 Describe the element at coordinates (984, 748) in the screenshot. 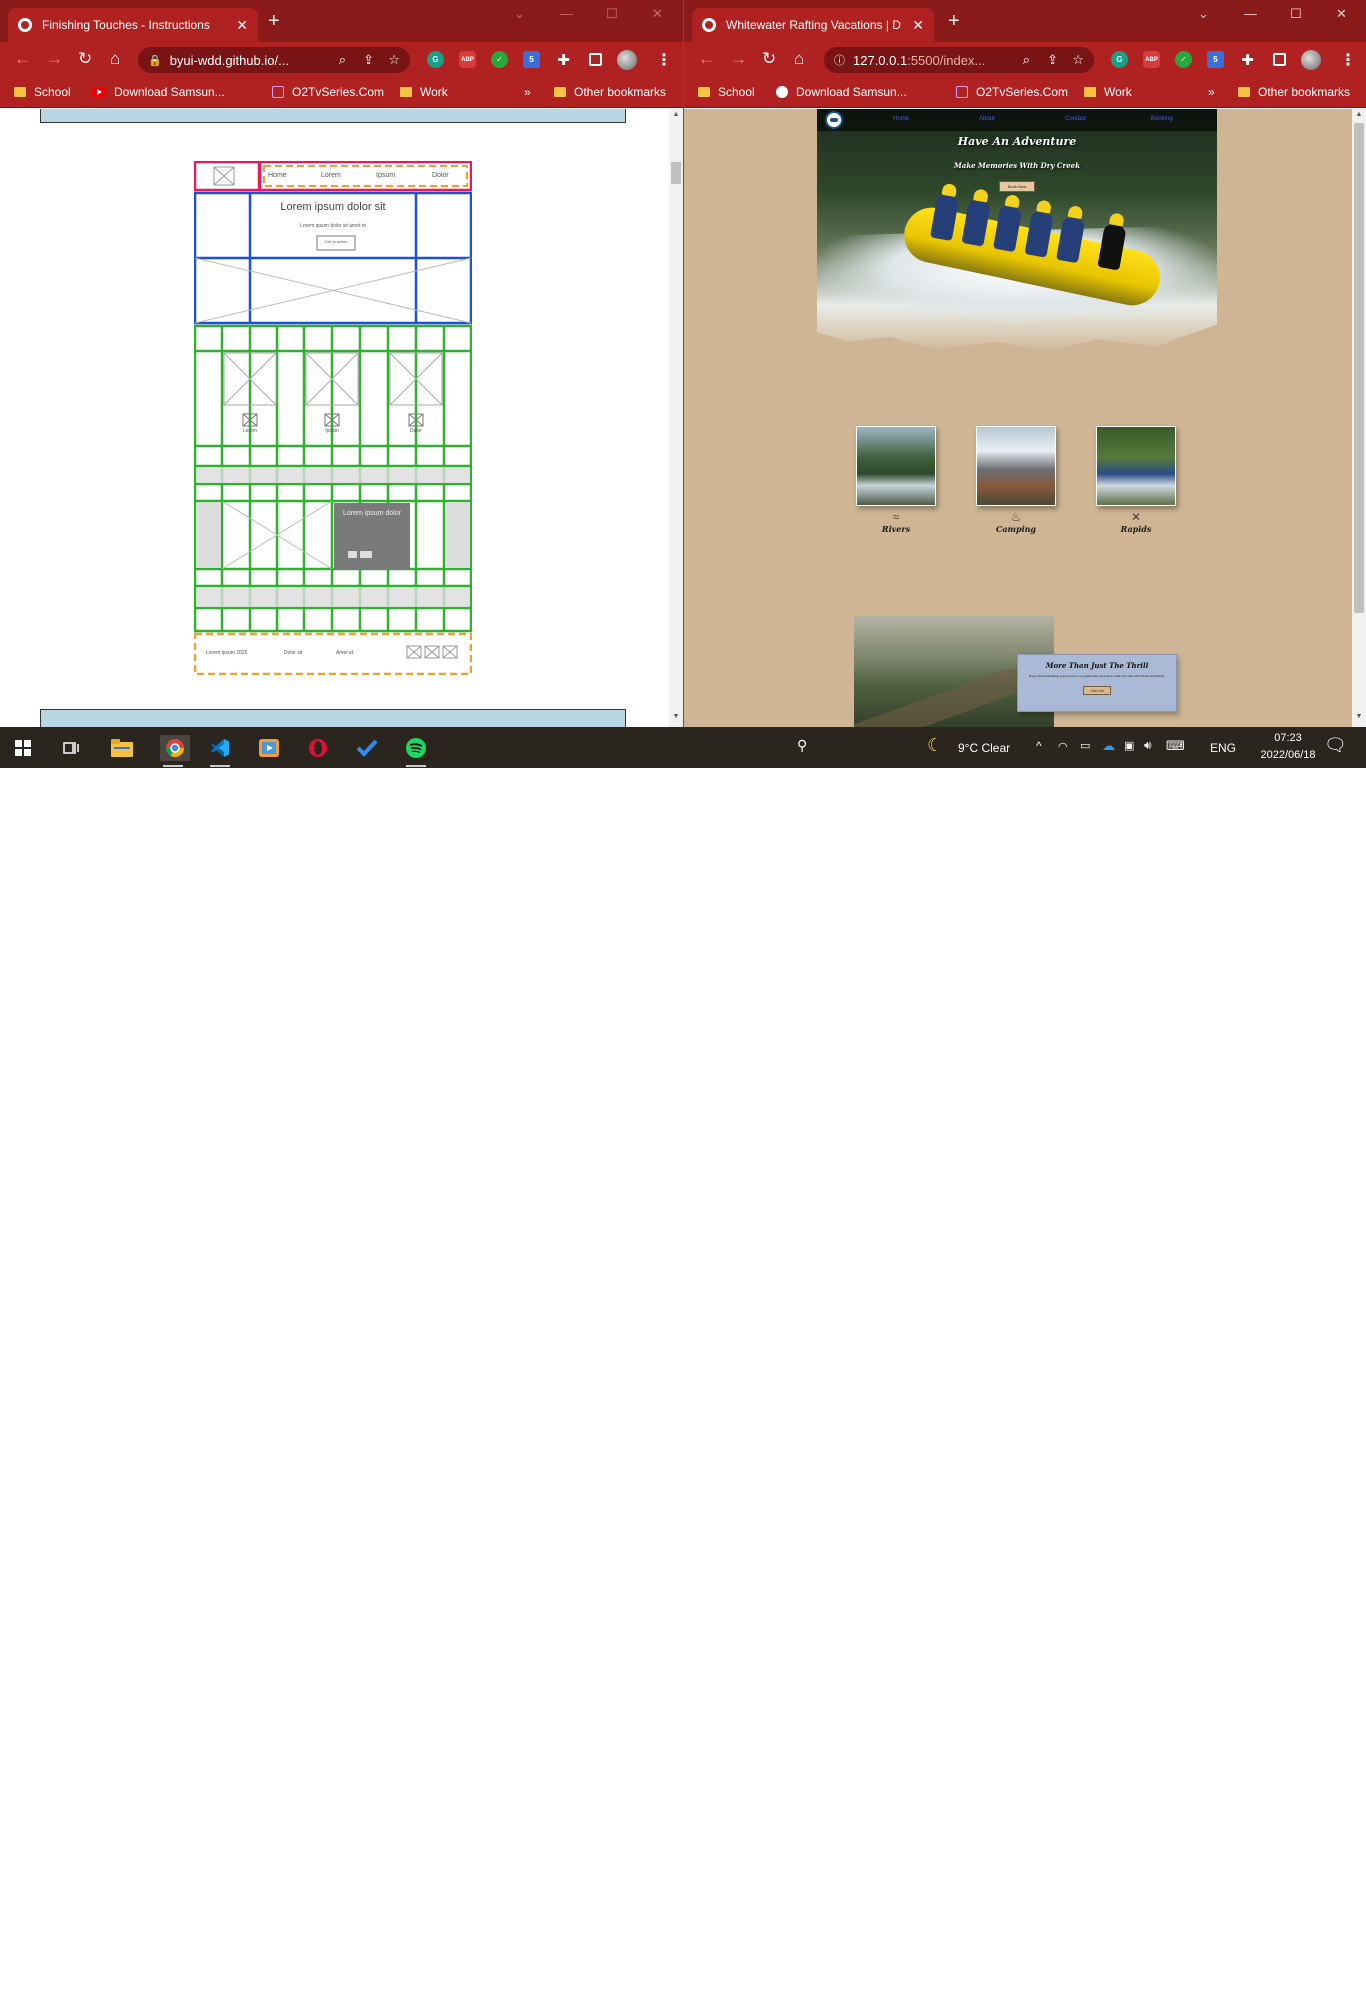

I see `weather-text: 9°C Clear` at that location.